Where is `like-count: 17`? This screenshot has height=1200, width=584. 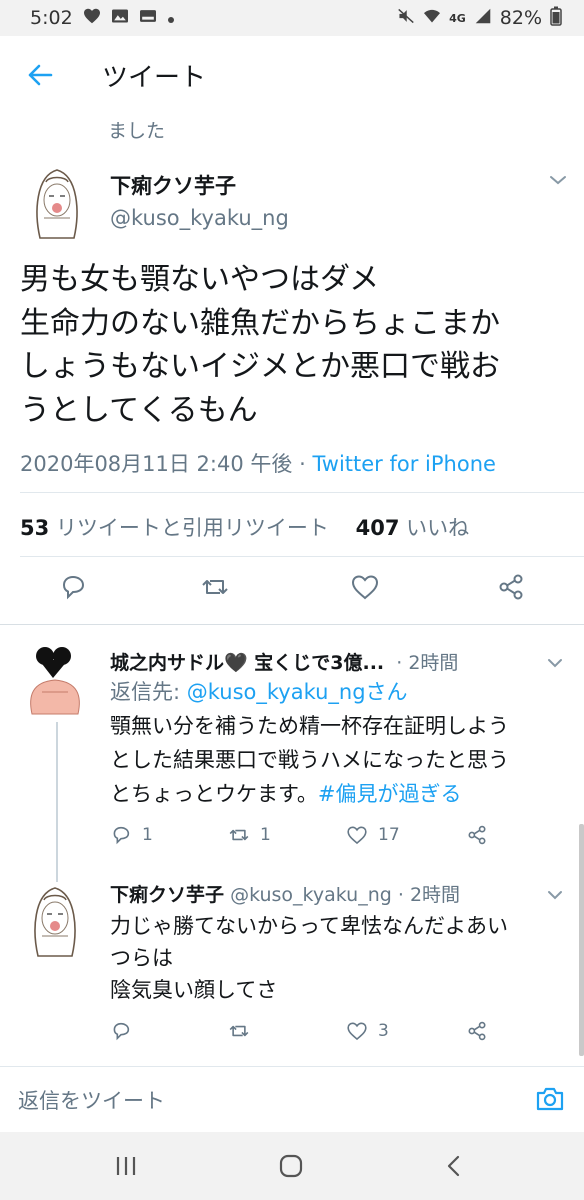 like-count: 17 is located at coordinates (389, 835).